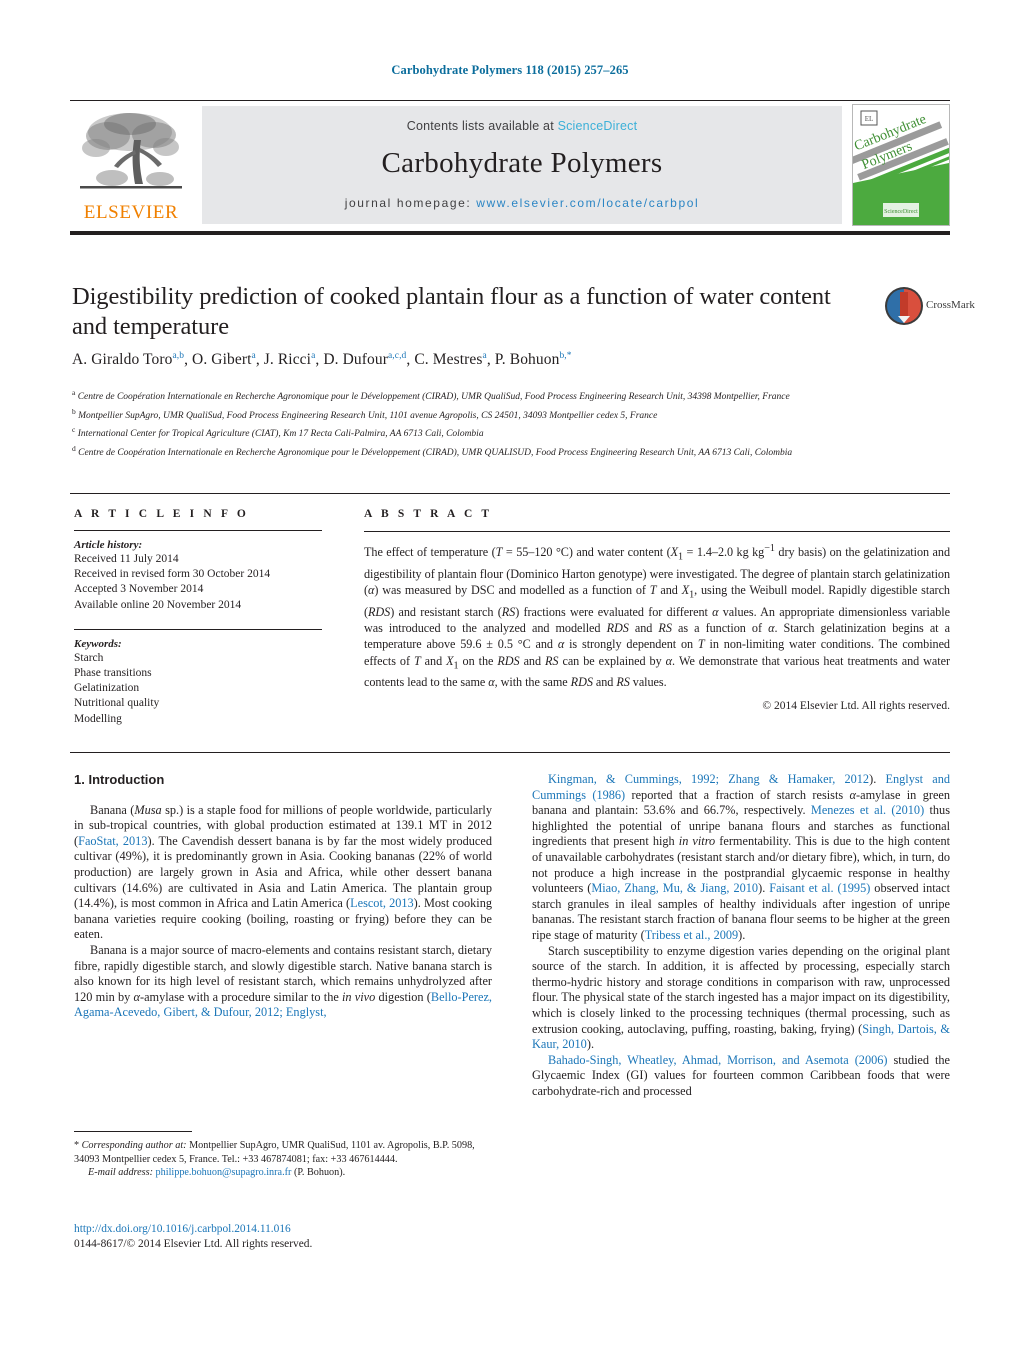 The image size is (1020, 1351). I want to click on keyword-item: Starch, so click(89, 657).